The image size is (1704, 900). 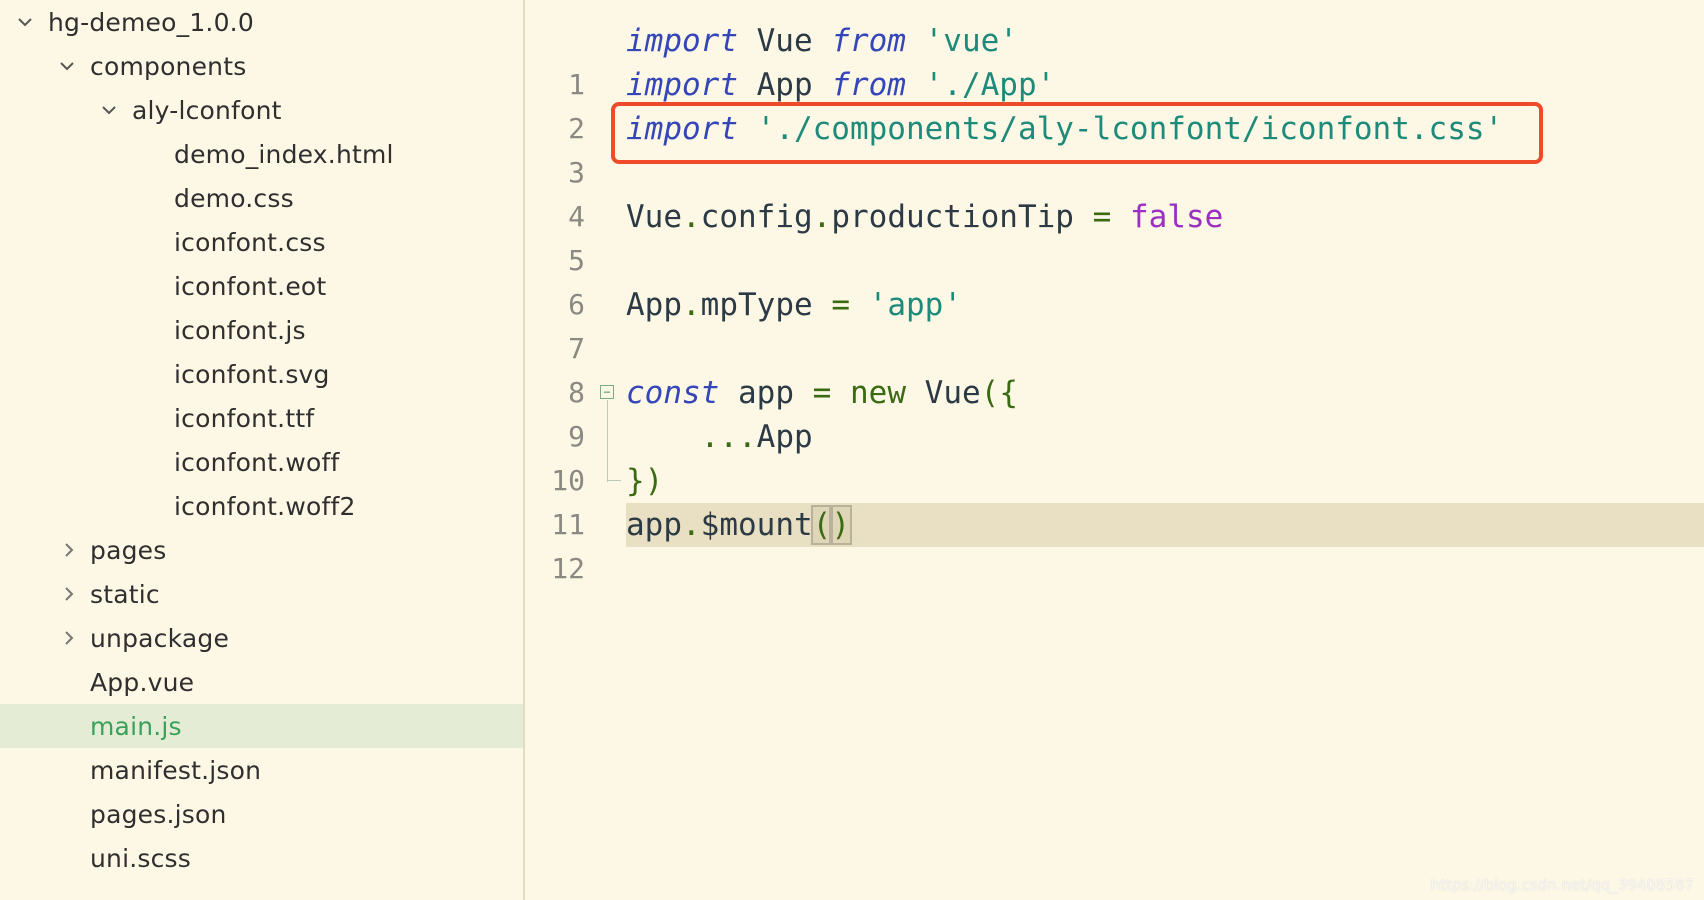 What do you see at coordinates (1165, 217) in the screenshot?
I see `code-content: Vue.config.productionTip = false` at bounding box center [1165, 217].